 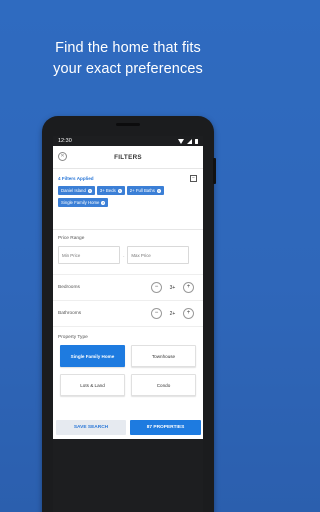 I want to click on signal-icon, so click(x=189, y=141).